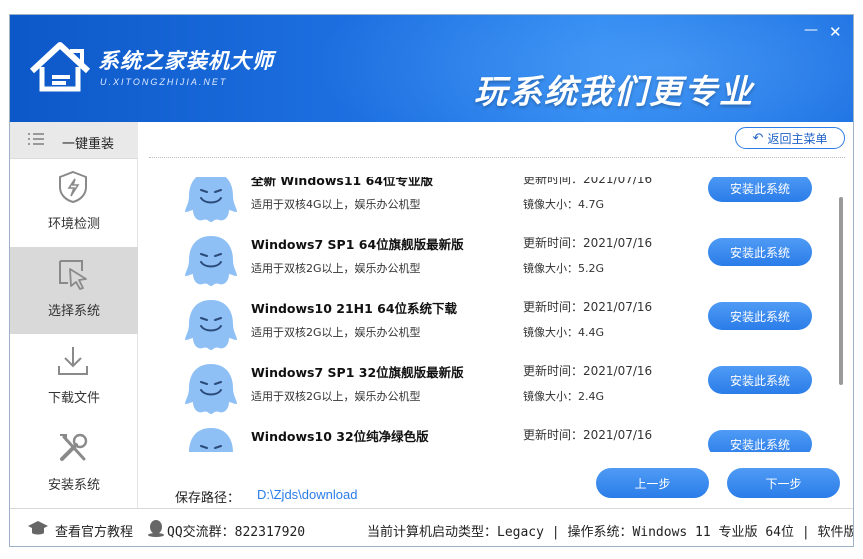 The image size is (863, 559). I want to click on qq-icon, so click(156, 528).